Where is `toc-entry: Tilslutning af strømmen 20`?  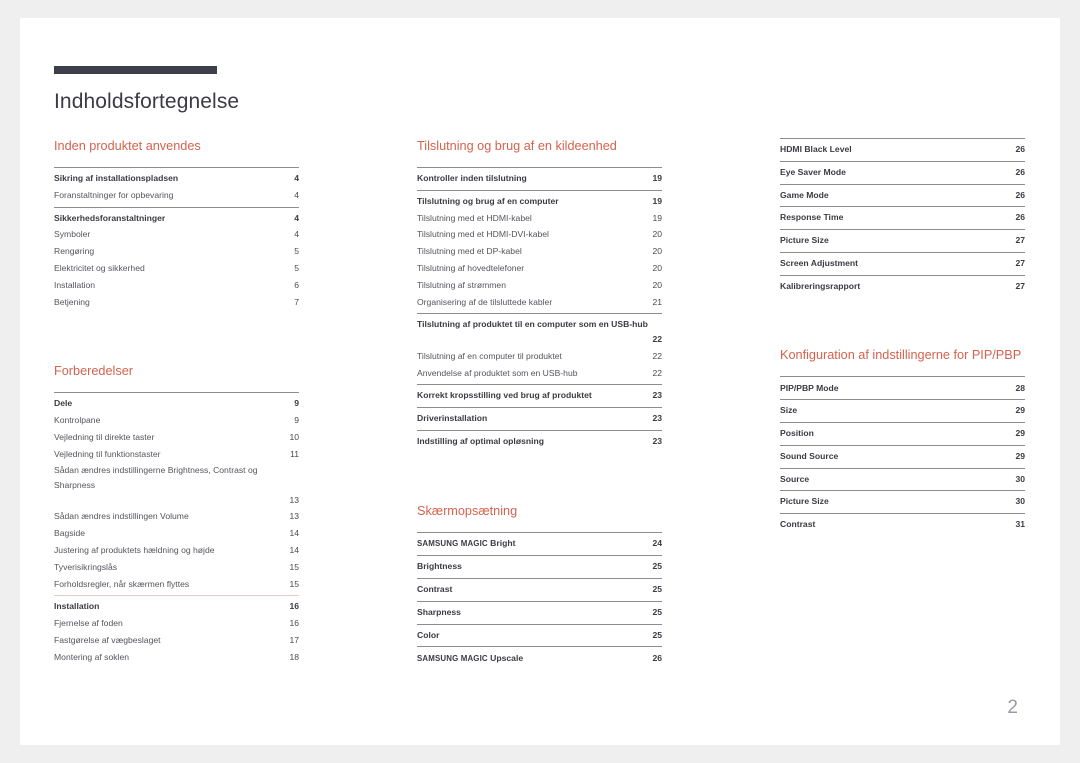 toc-entry: Tilslutning af strømmen 20 is located at coordinates (539, 285).